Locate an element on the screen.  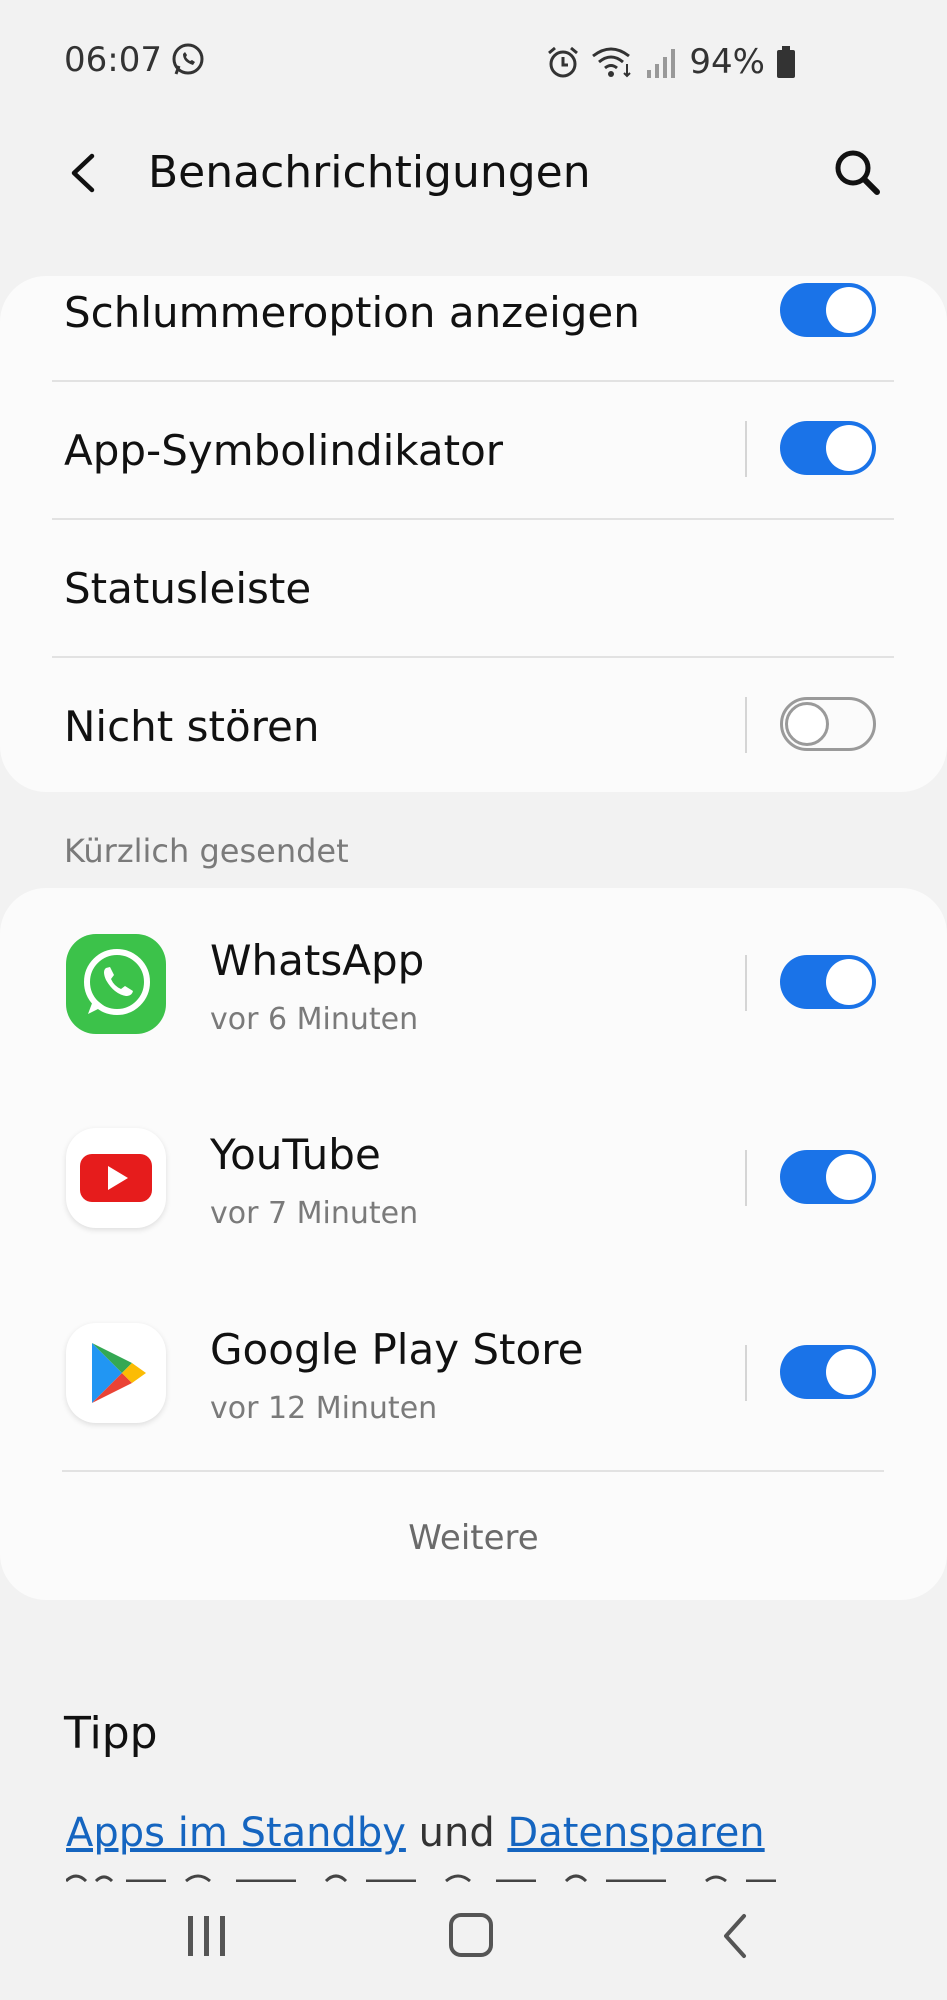
more-button: Weitere is located at coordinates (473, 1538).